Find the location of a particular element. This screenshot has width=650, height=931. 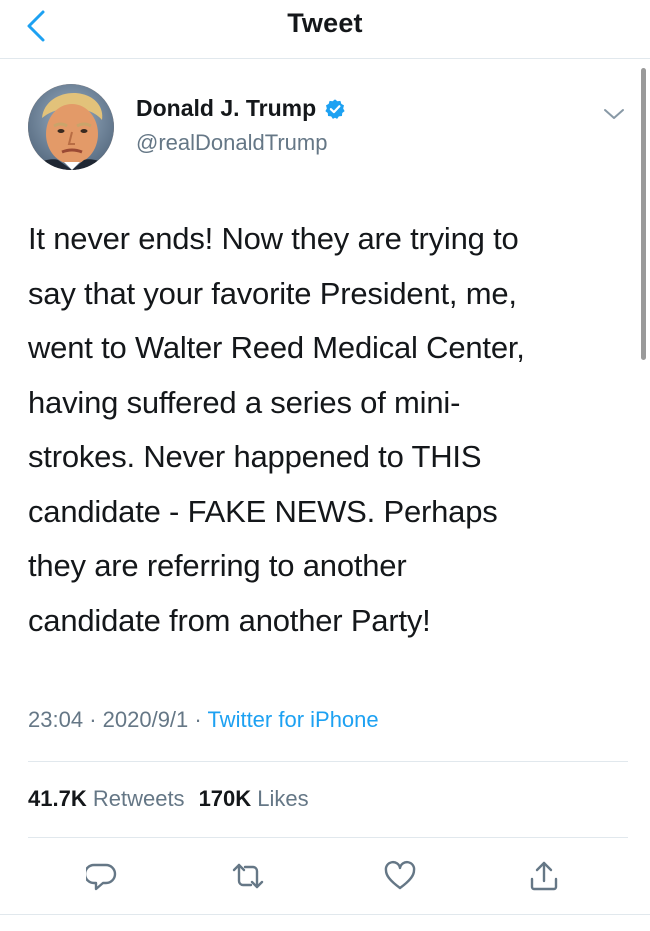

author-handle: @realDonaldTrump is located at coordinates (231, 143).